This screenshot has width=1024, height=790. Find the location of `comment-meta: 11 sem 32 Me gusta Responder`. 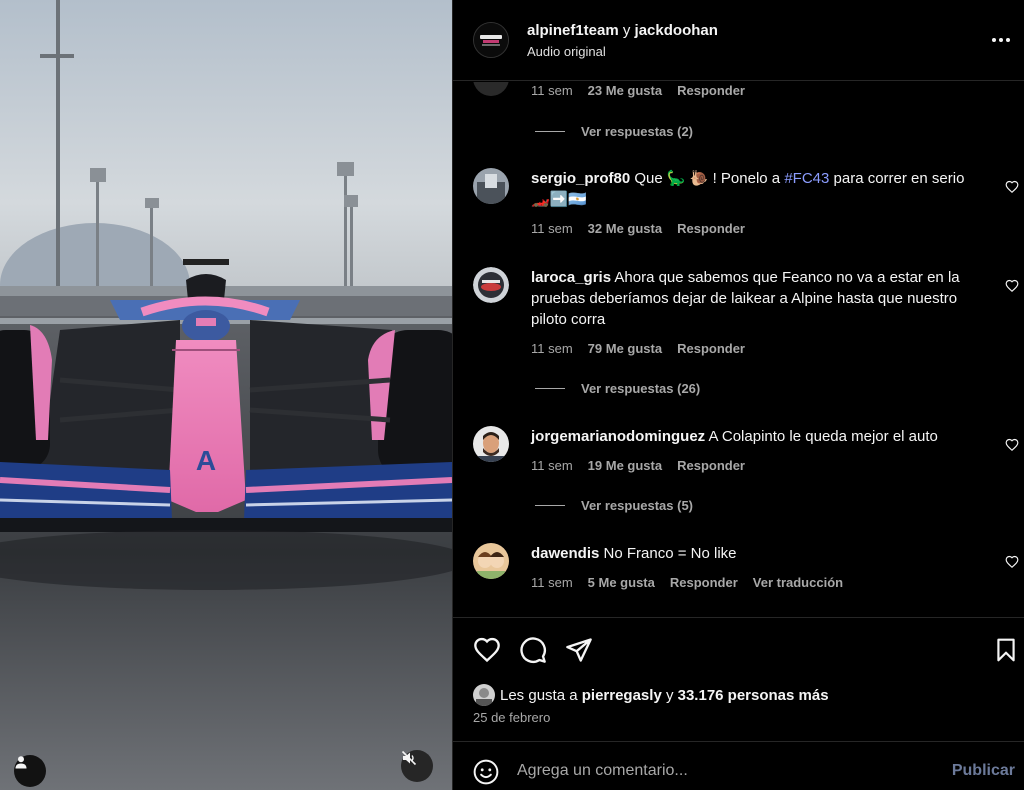

comment-meta: 11 sem 32 Me gusta Responder is located at coordinates (638, 228).